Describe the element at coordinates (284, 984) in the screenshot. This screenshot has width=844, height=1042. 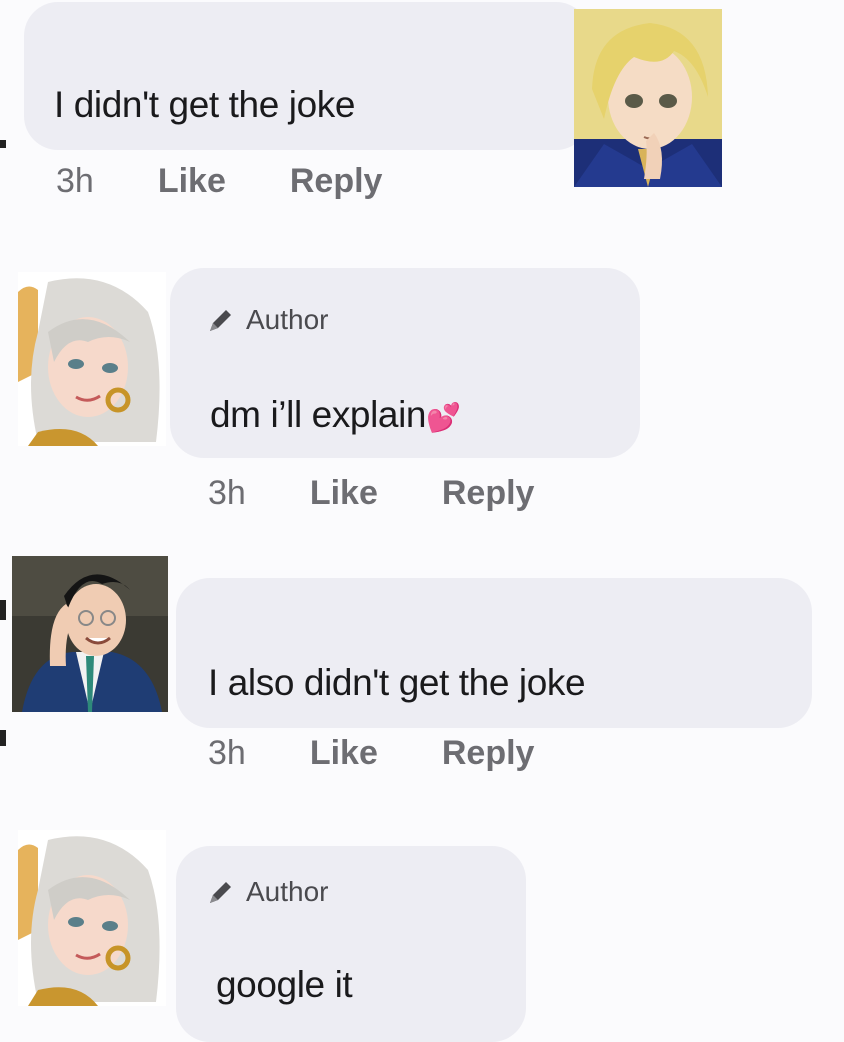
I see `comment-text: google it` at that location.